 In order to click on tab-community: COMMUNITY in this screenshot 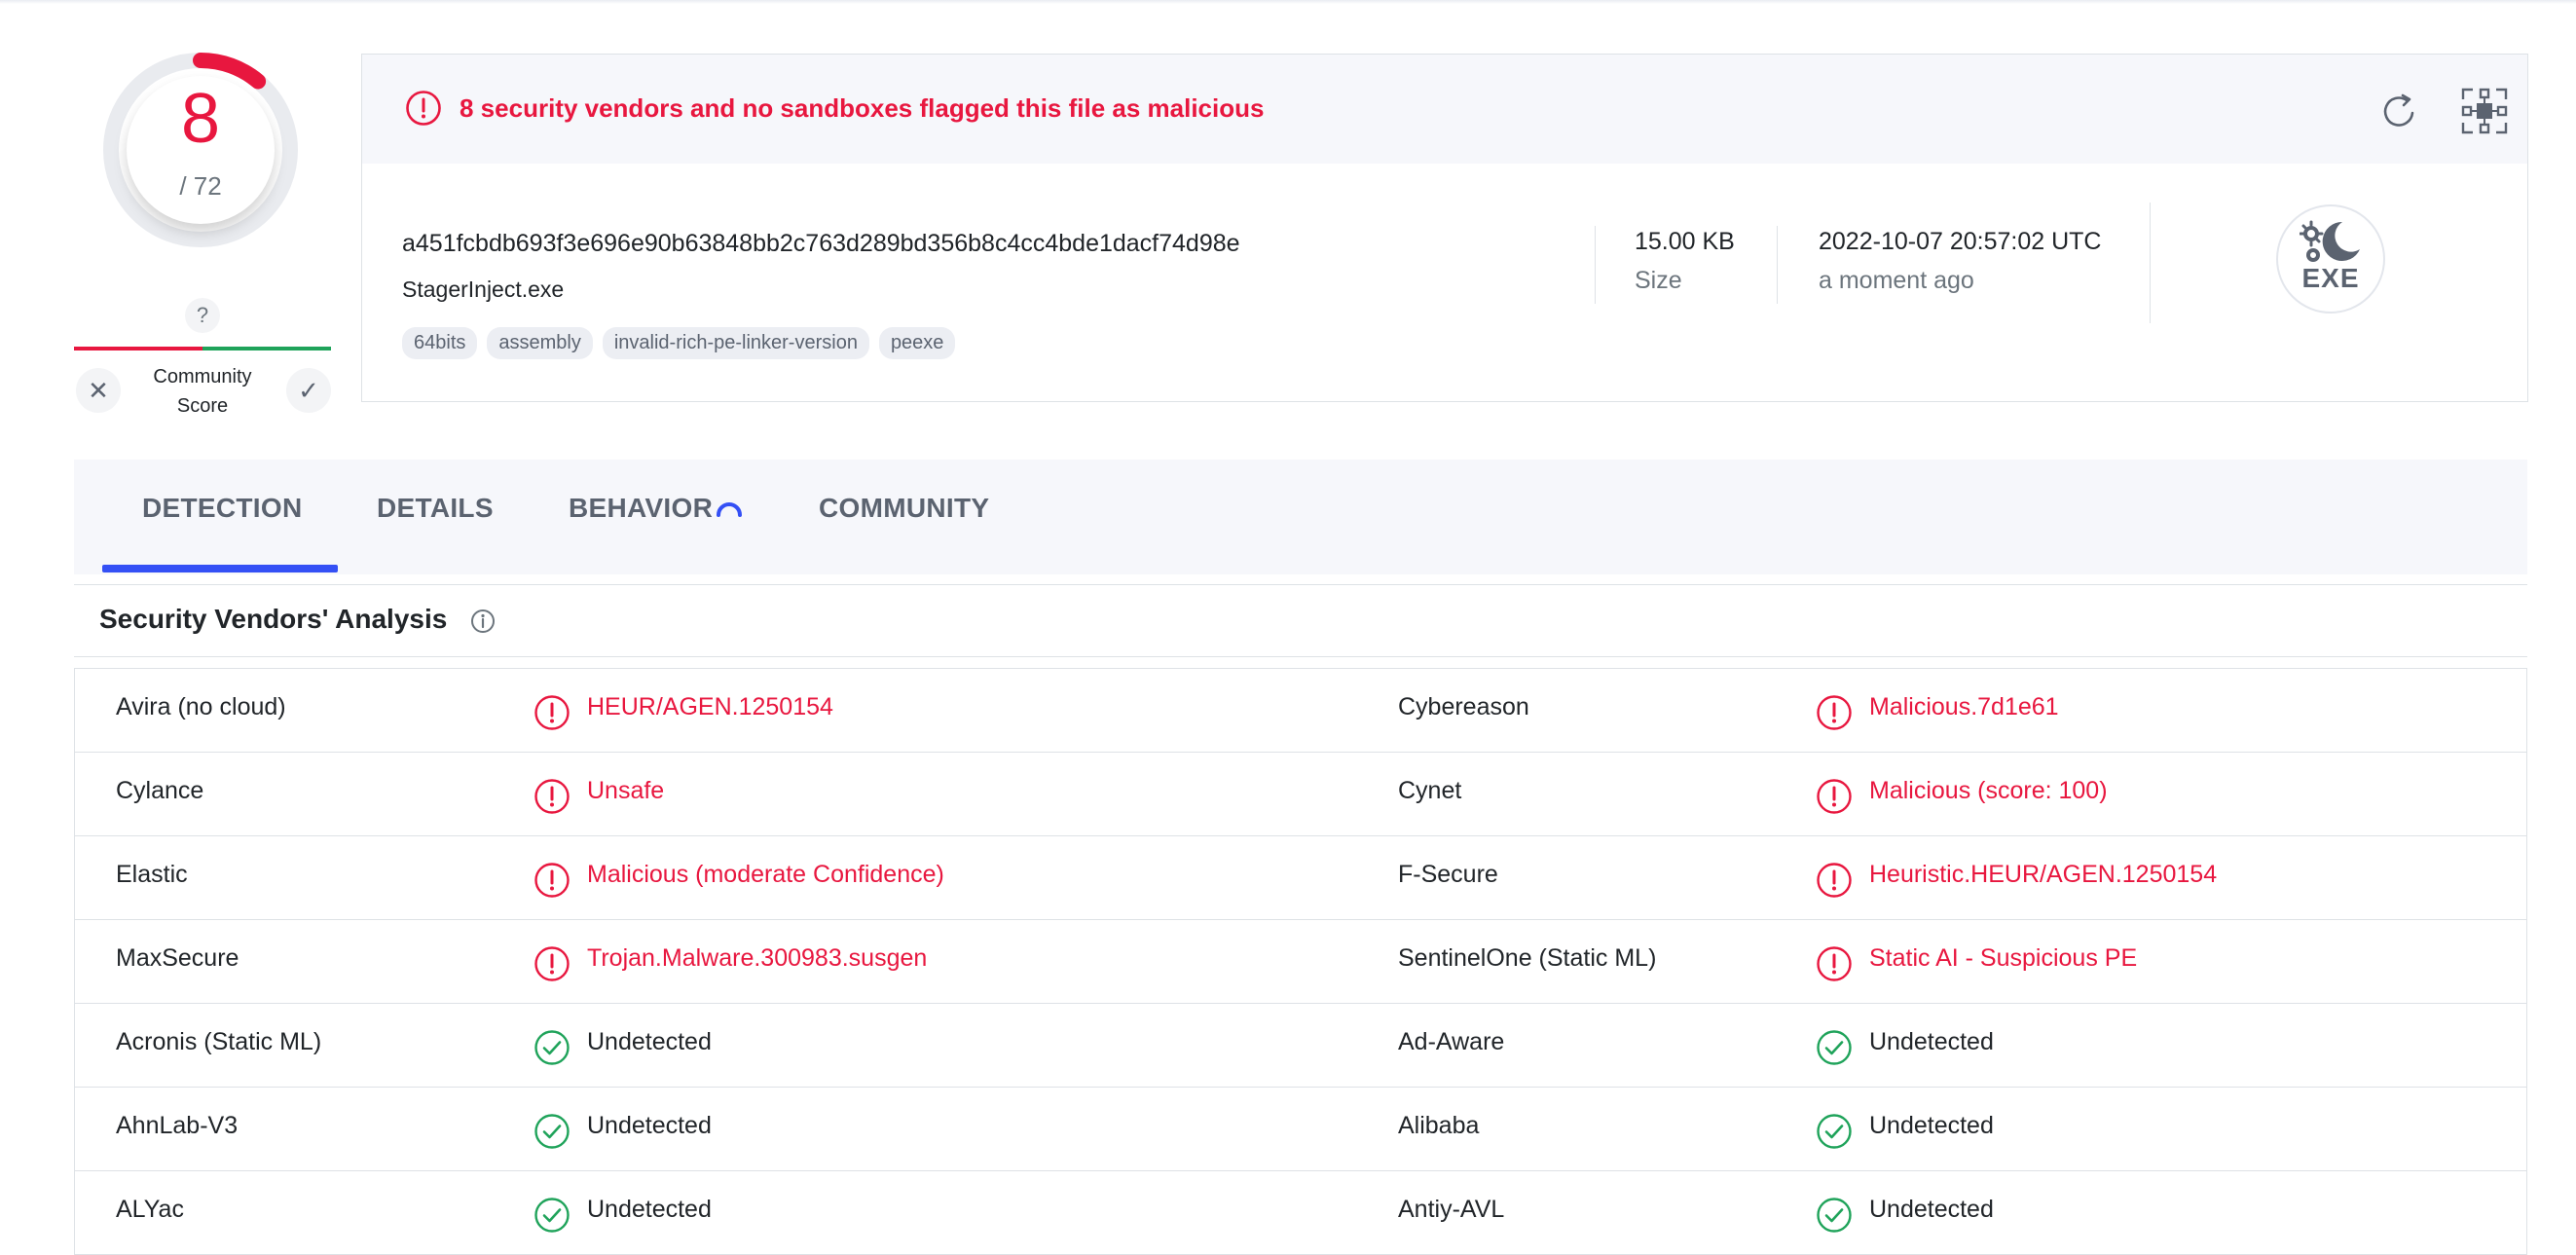, I will do `click(904, 509)`.